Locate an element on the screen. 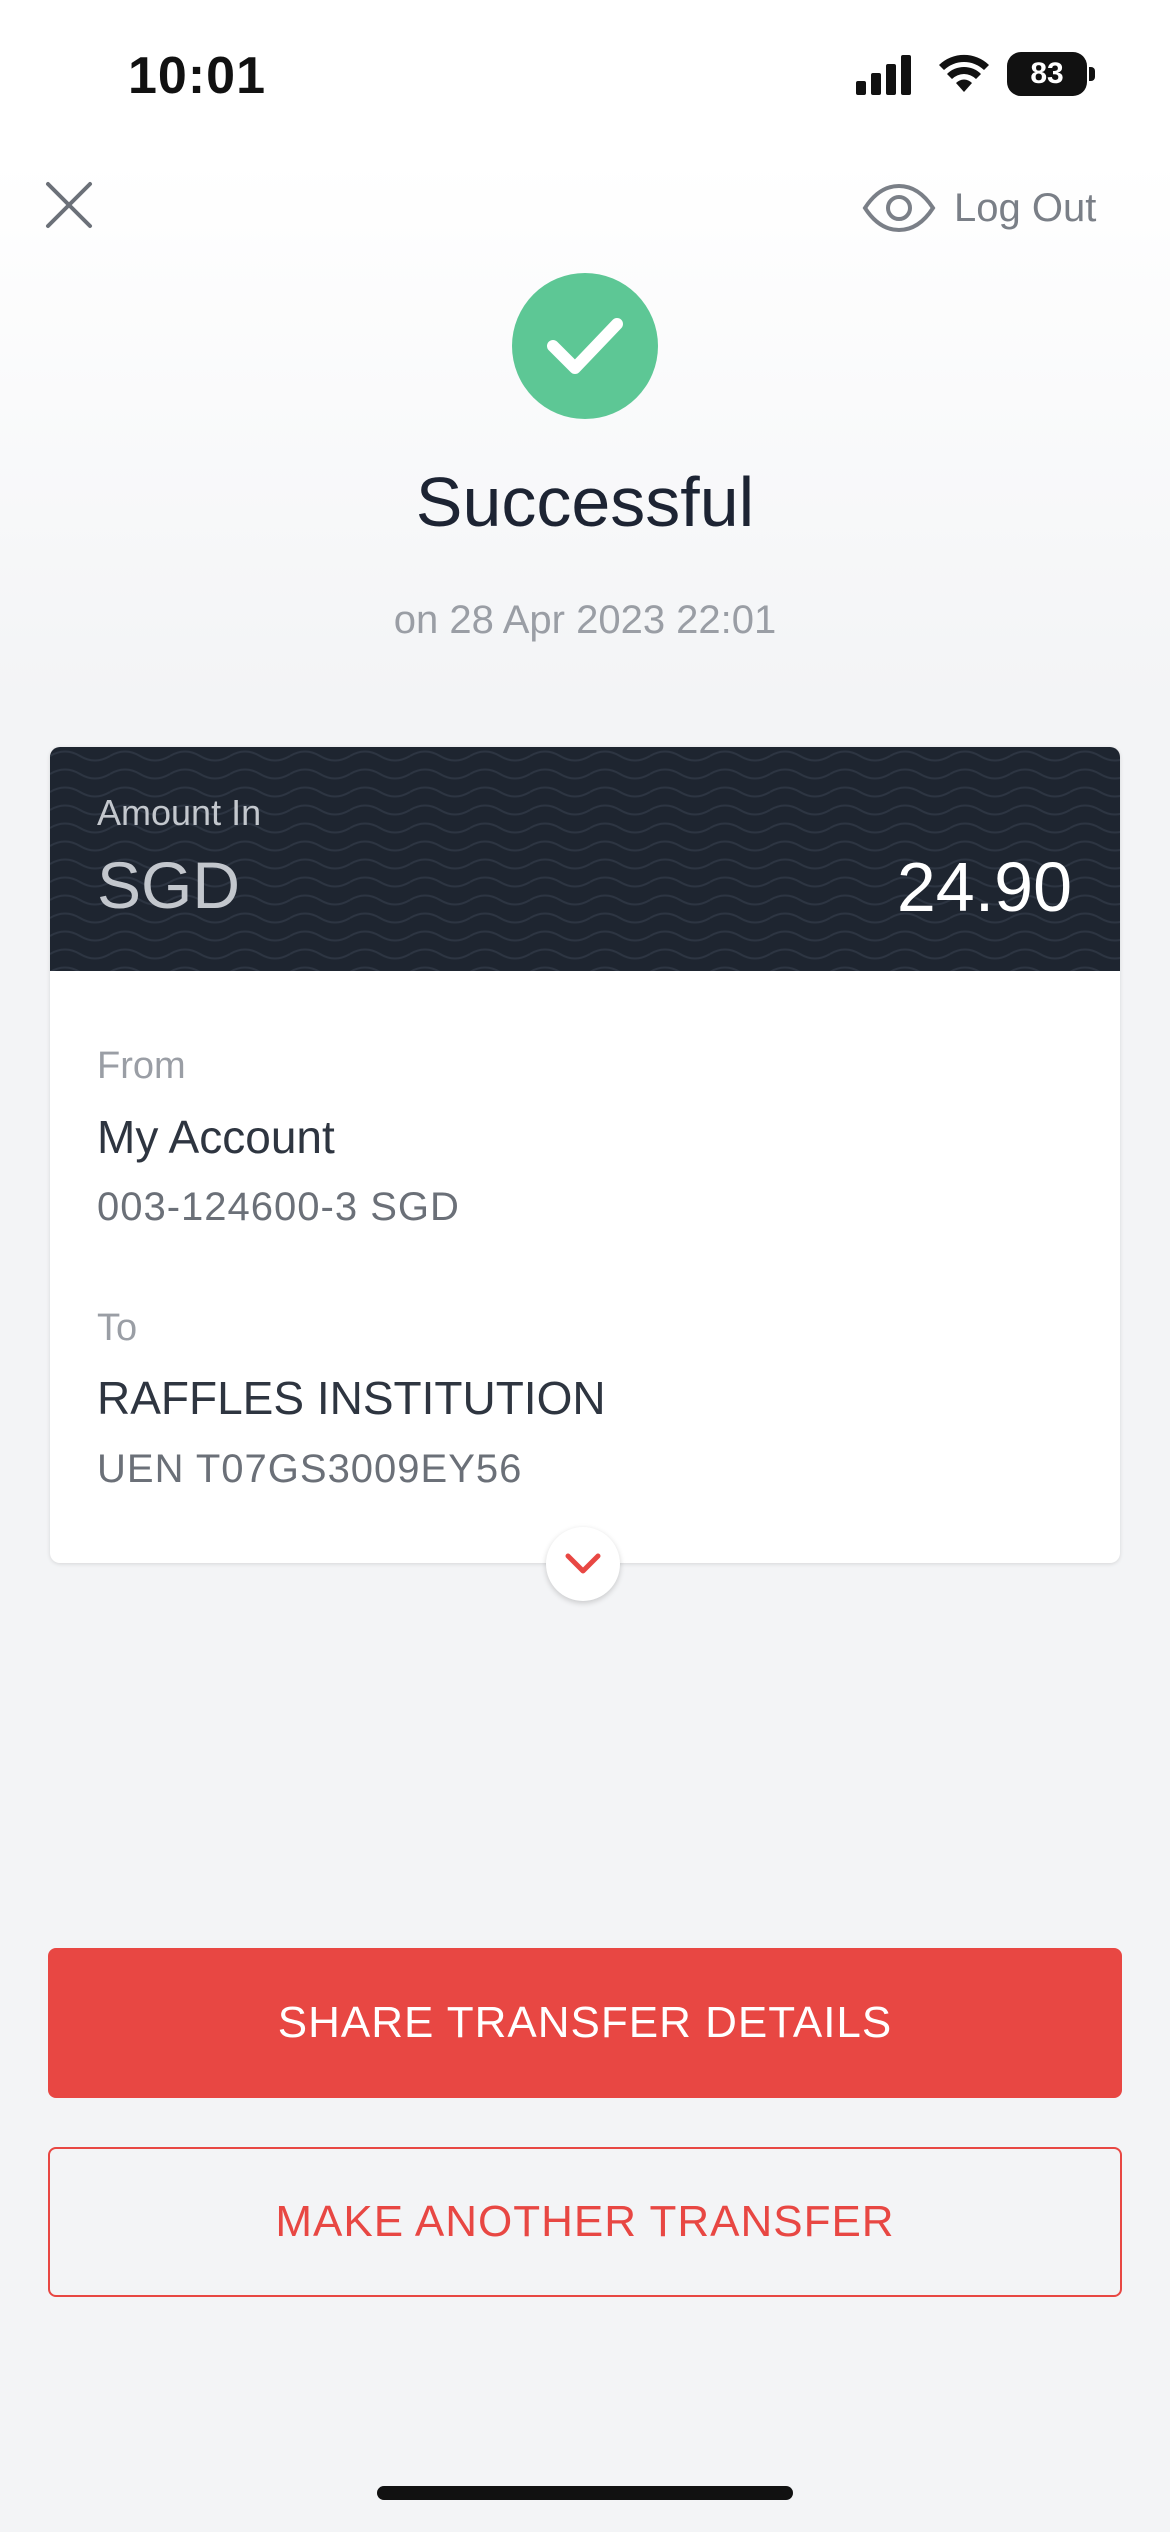 This screenshot has height=2532, width=1170. amount-header: Amount In SGD 24.90 is located at coordinates (585, 859).